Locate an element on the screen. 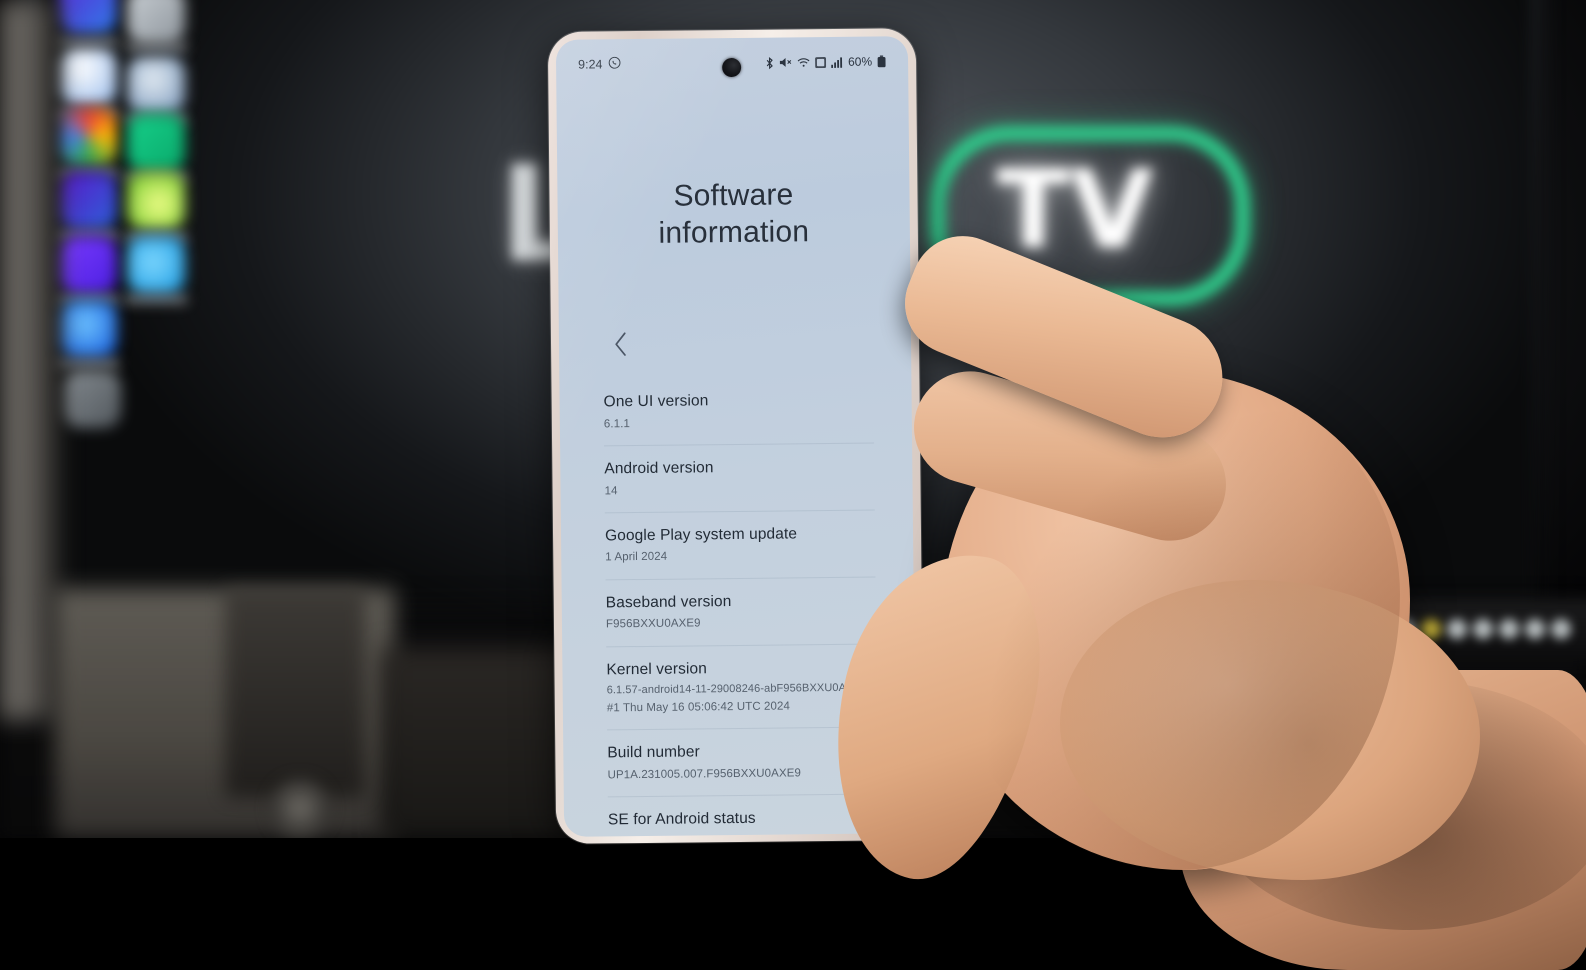 The width and height of the screenshot is (1586, 970). list-item: Google Play system update 1 April 2024 is located at coordinates (740, 545).